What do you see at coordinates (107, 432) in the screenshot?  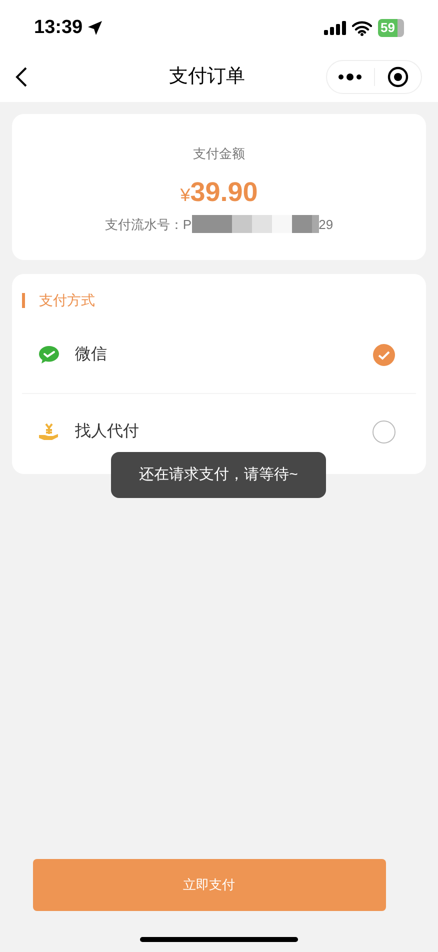 I see `method-label: 找人代付` at bounding box center [107, 432].